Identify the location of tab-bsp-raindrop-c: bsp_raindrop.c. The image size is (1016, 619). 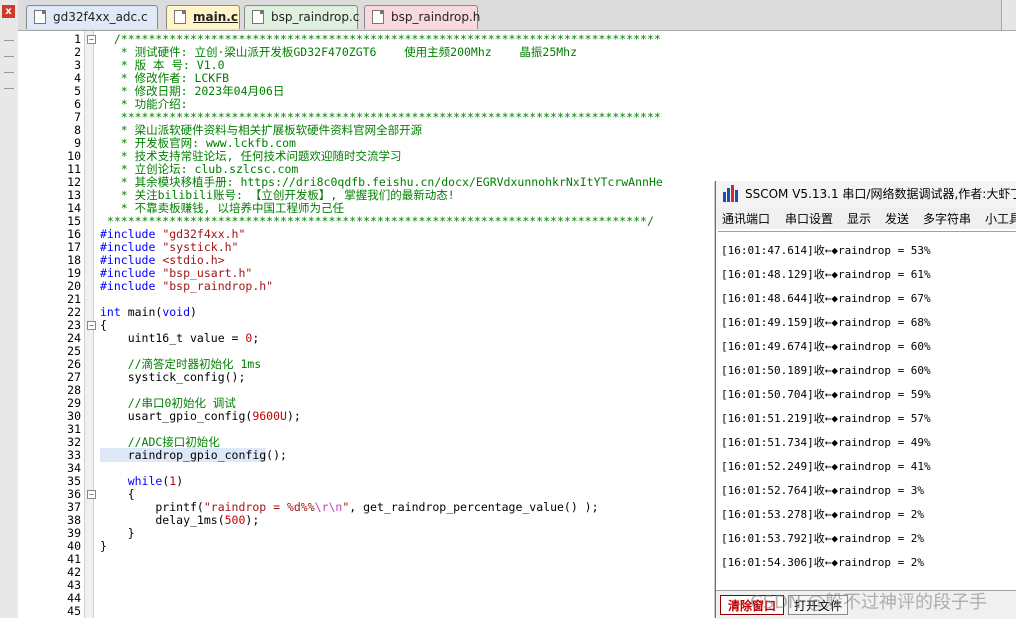
(302, 17).